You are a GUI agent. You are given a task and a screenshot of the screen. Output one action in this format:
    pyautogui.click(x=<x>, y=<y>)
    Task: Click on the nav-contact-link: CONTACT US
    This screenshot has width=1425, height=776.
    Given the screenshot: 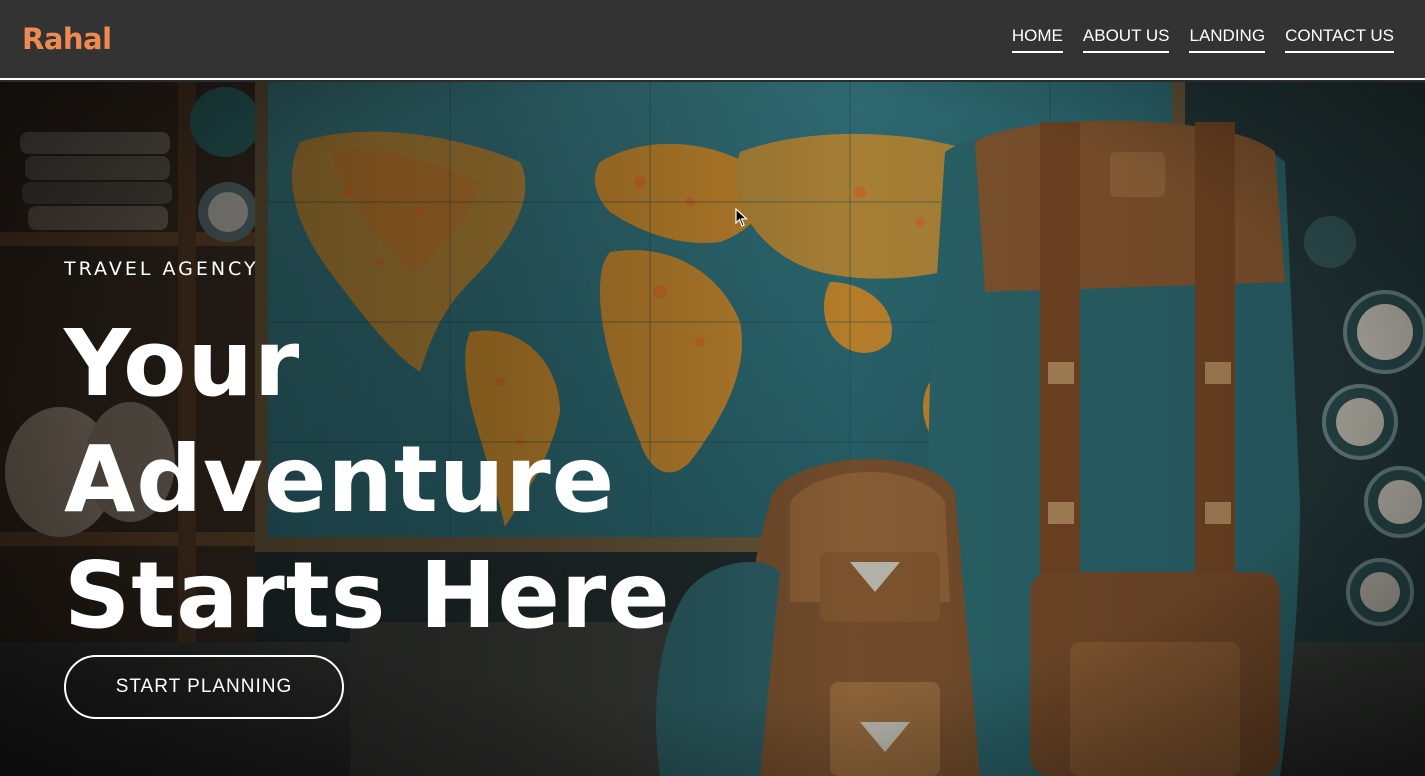 What is the action you would take?
    pyautogui.click(x=1339, y=39)
    